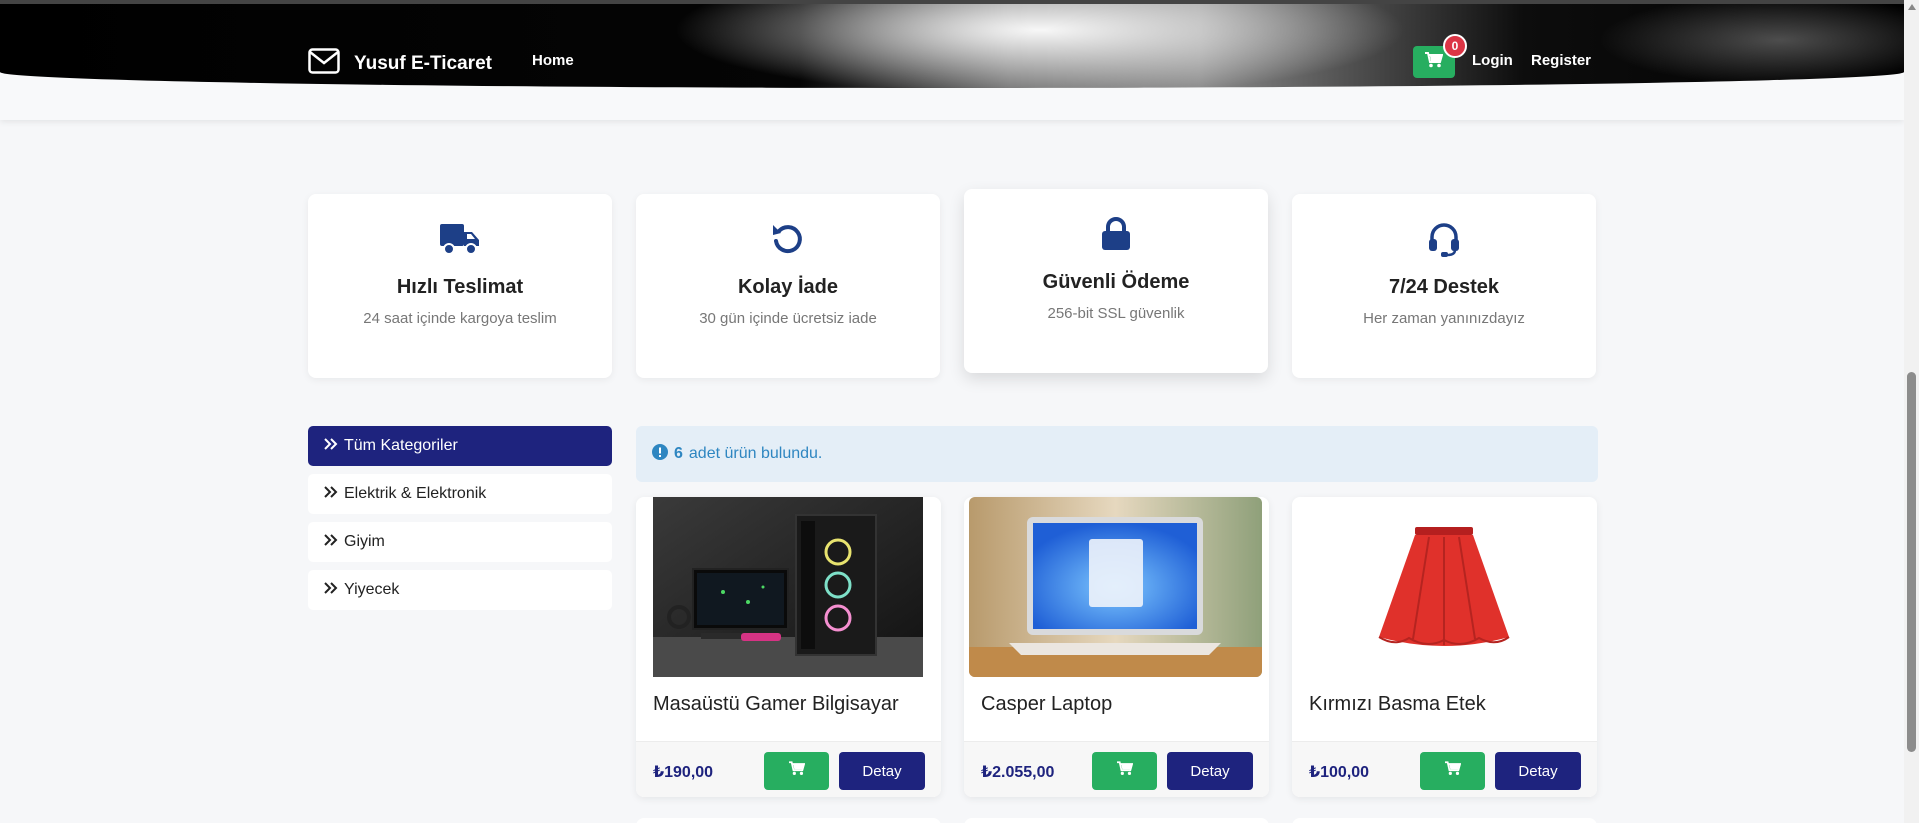 Image resolution: width=1919 pixels, height=823 pixels. I want to click on product-footer: ₺190,00 Detay, so click(788, 769).